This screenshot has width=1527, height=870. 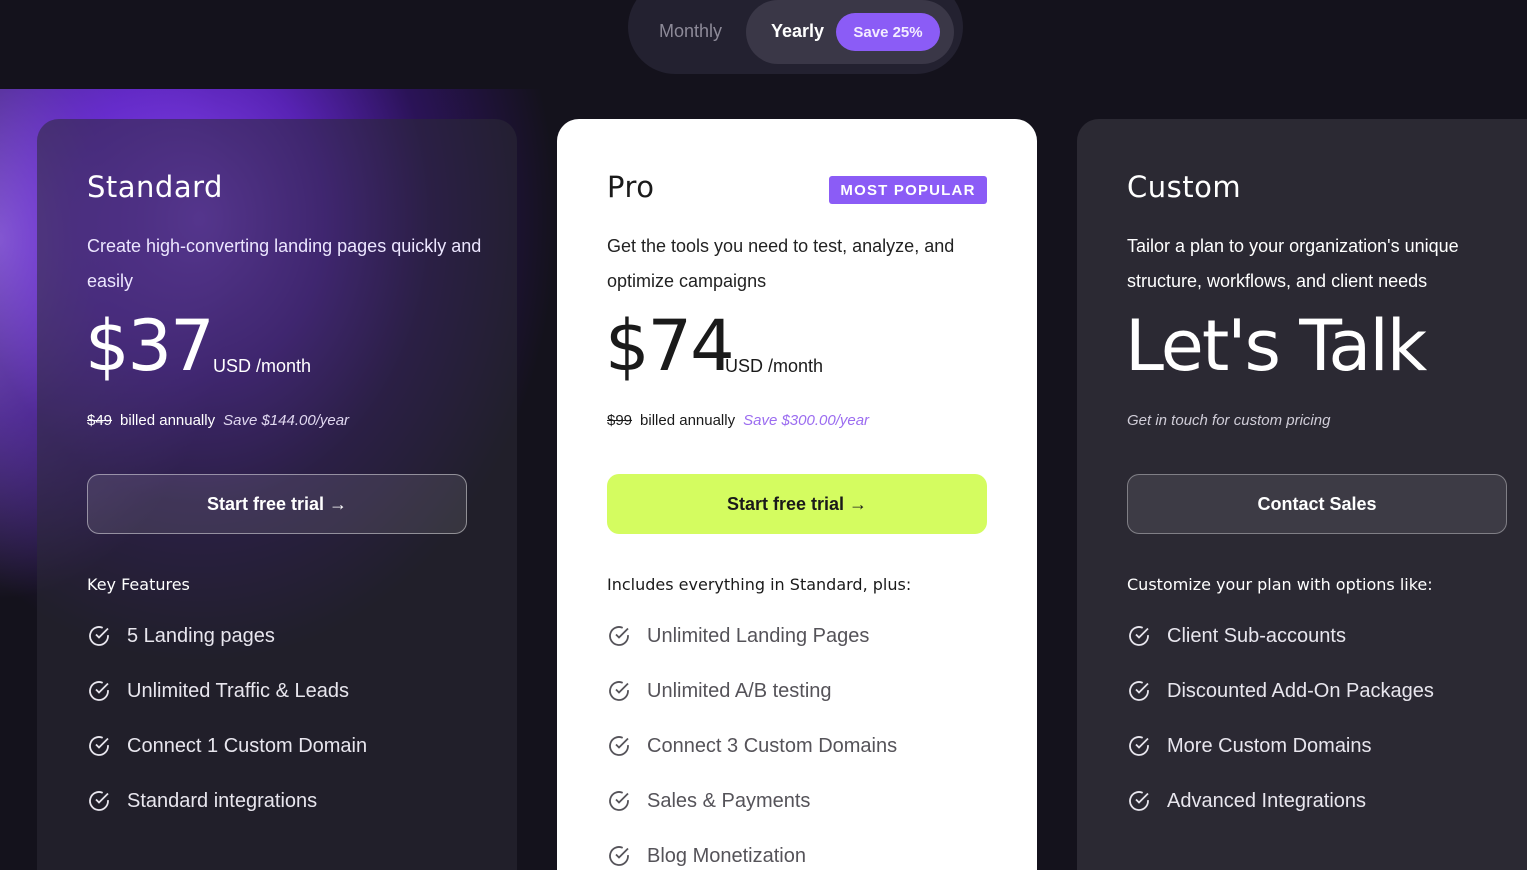 I want to click on price-unit-pro: USD /month, so click(x=774, y=366).